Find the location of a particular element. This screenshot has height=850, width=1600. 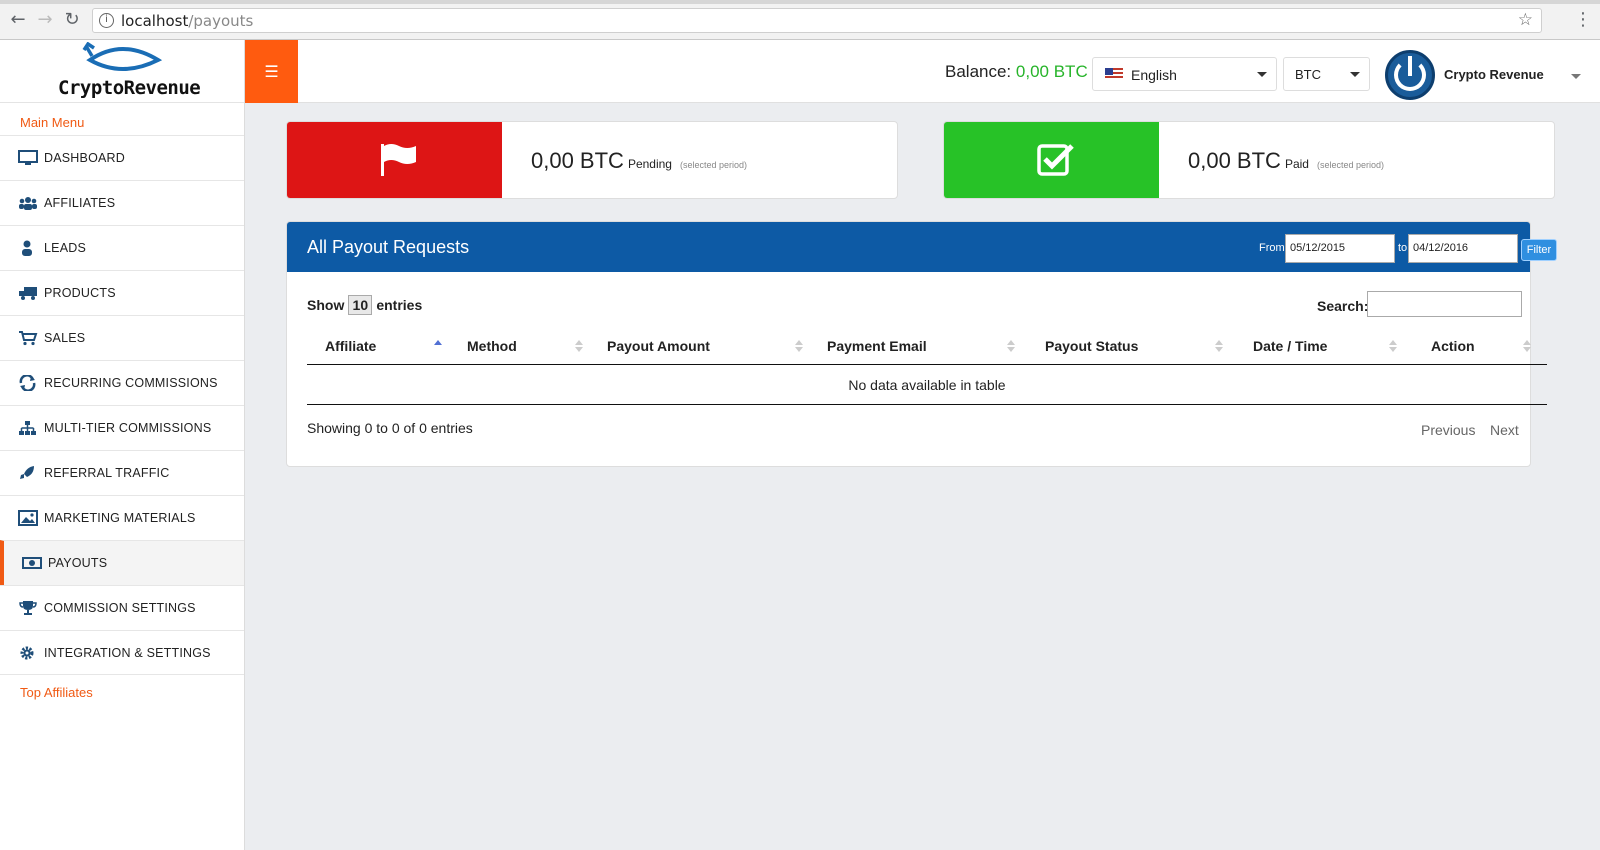

user-icon is located at coordinates (27, 248).